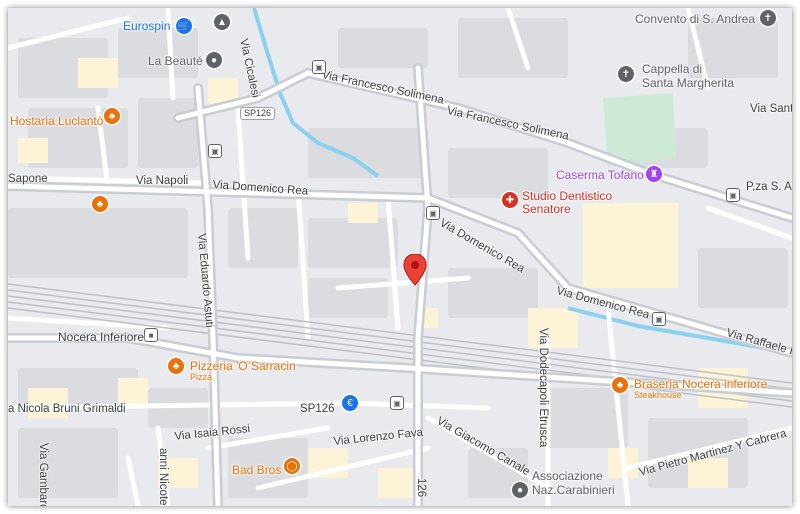 This screenshot has height=514, width=800. I want to click on street-label-via-nicola-bruni-grimaldi: a Nicola Bruni Grimaldi, so click(67, 409).